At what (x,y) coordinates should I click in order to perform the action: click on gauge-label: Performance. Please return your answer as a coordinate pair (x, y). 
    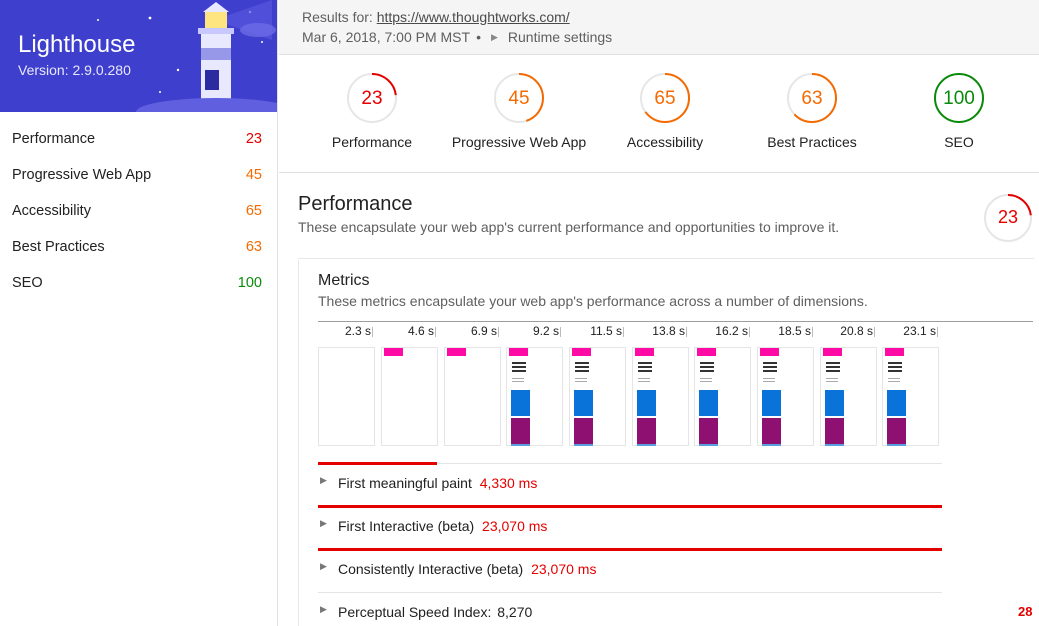
    Looking at the image, I should click on (372, 142).